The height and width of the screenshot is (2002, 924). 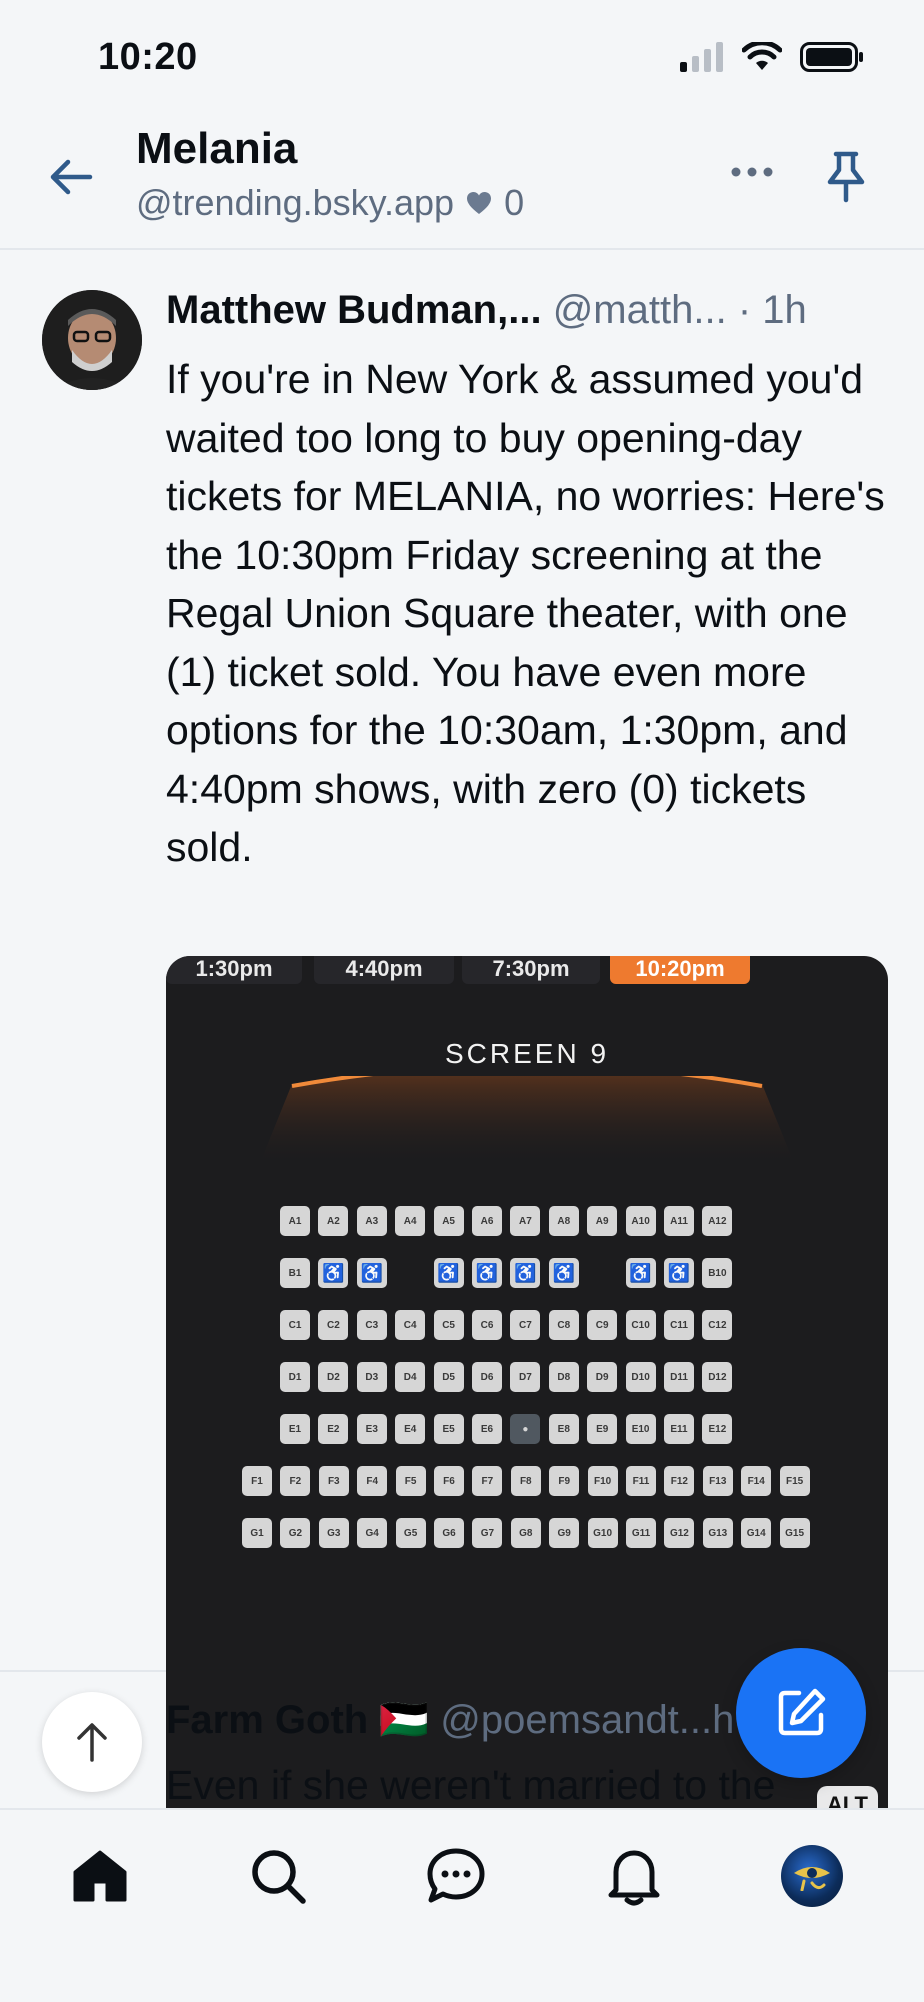 What do you see at coordinates (295, 1533) in the screenshot?
I see `seat: G2` at bounding box center [295, 1533].